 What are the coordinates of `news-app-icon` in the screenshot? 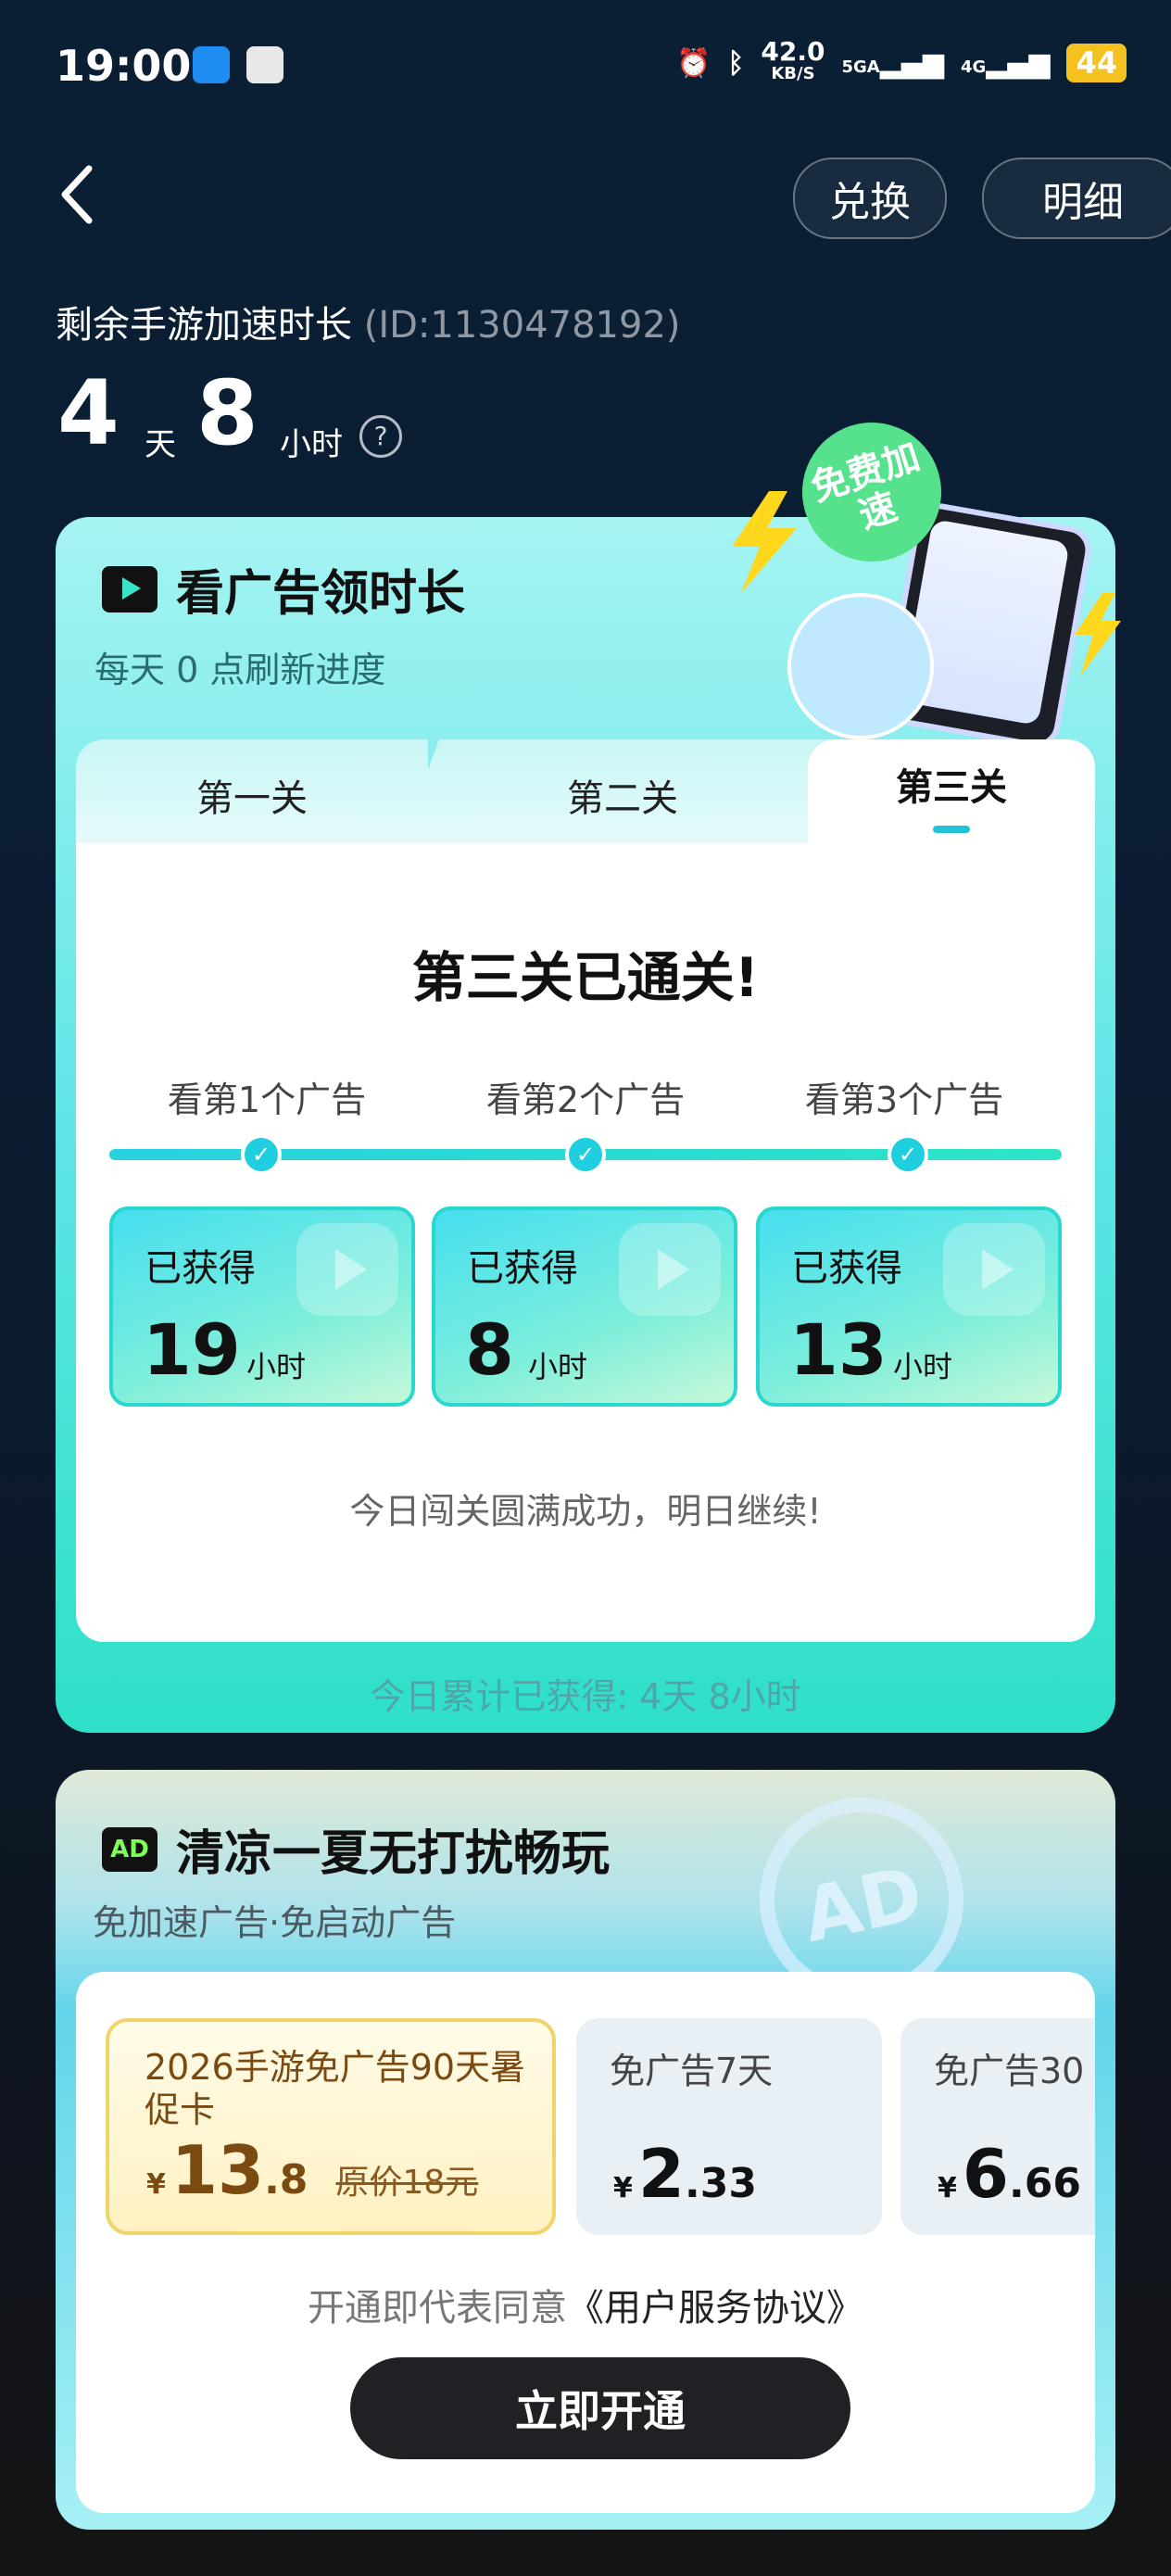 It's located at (265, 64).